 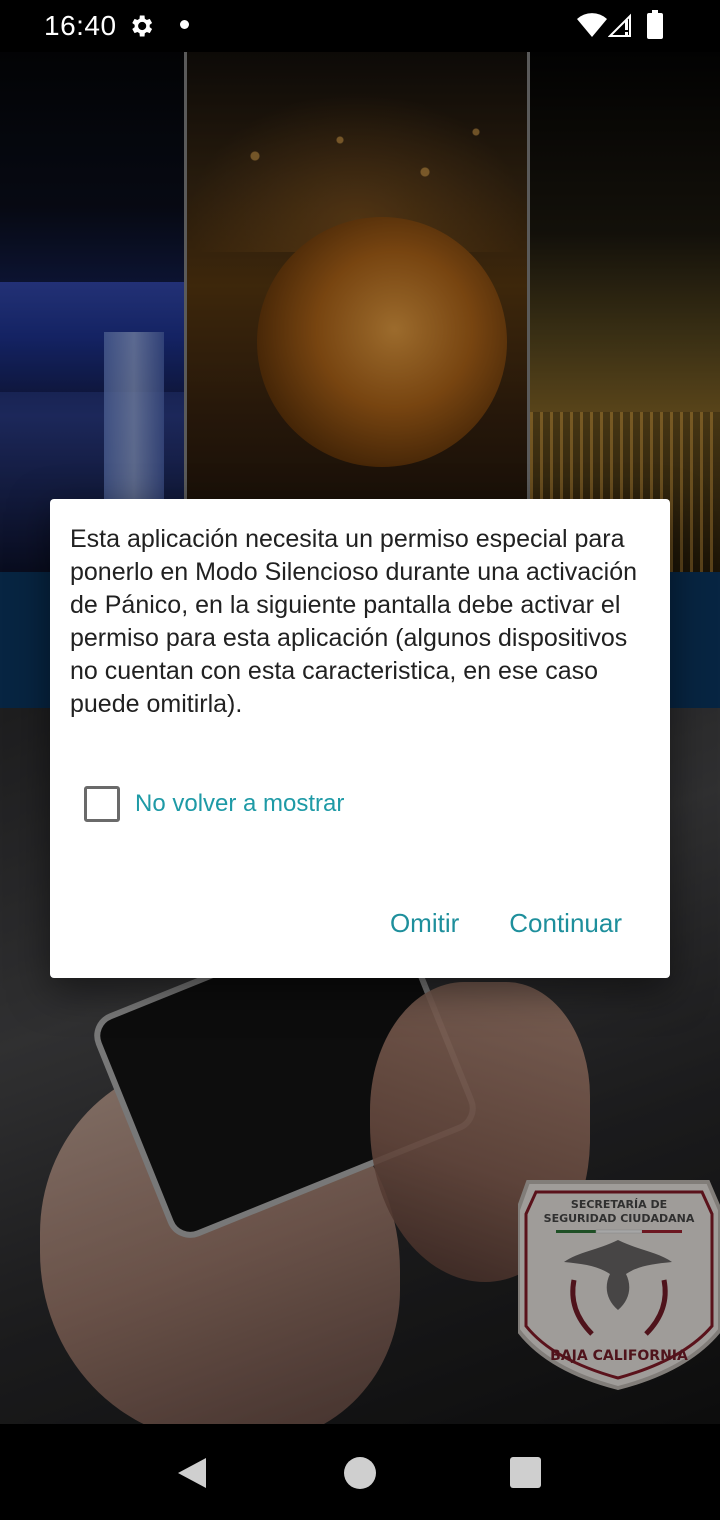 What do you see at coordinates (565, 923) in the screenshot?
I see `continue-button: Continuar` at bounding box center [565, 923].